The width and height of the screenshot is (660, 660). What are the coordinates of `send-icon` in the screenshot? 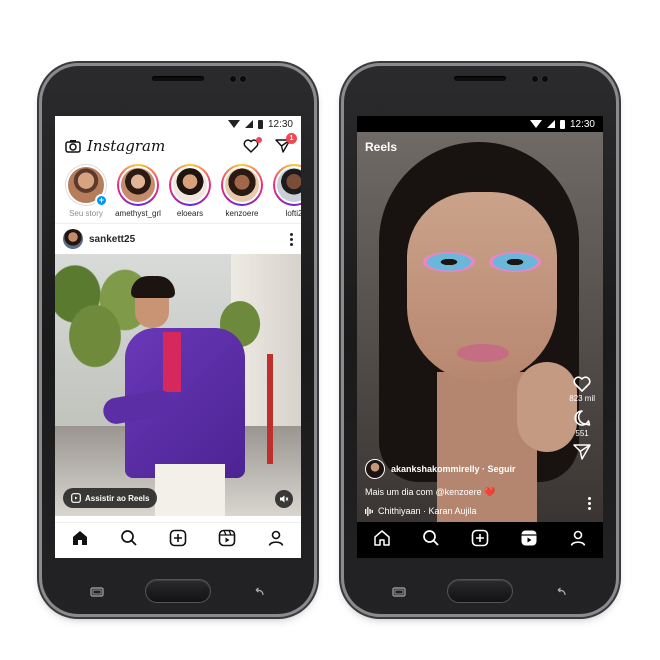 It's located at (582, 452).